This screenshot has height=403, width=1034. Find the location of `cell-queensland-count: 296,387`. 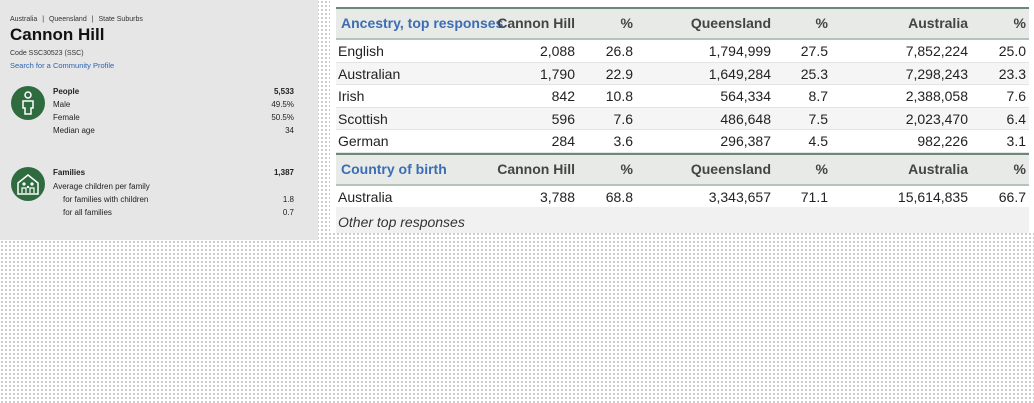

cell-queensland-count: 296,387 is located at coordinates (745, 141).